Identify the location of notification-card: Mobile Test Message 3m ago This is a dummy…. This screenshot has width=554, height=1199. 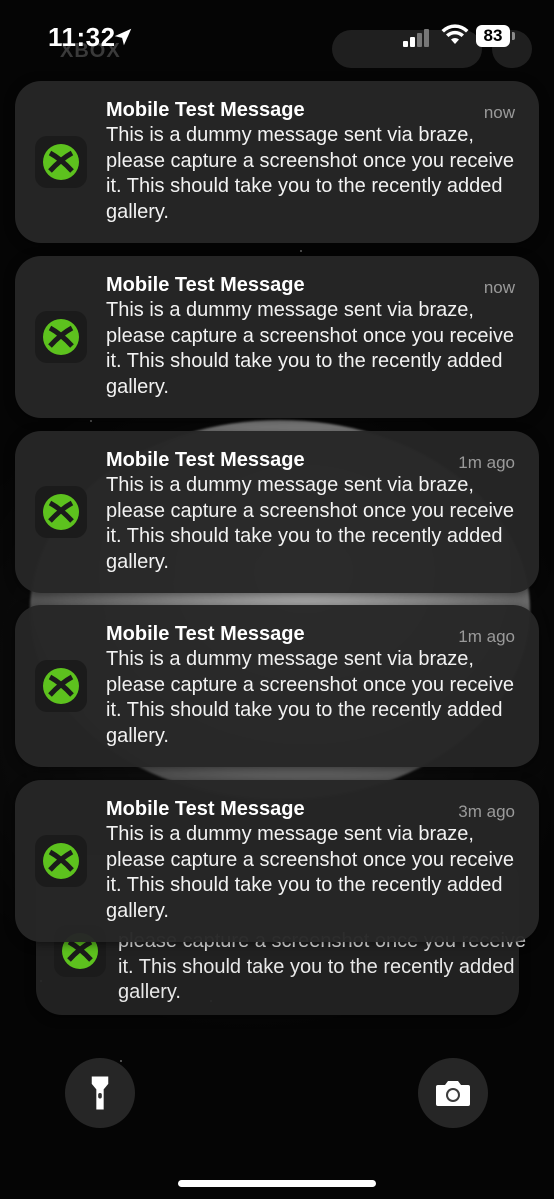
(277, 861).